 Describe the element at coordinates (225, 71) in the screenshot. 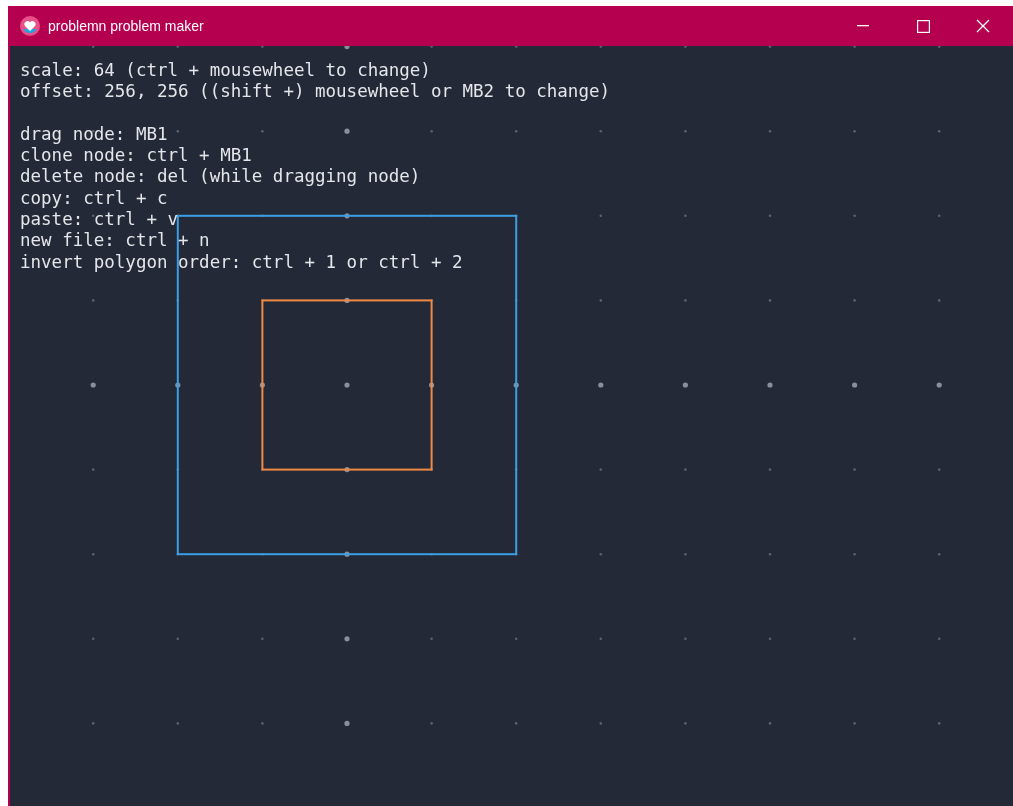

I see `help-text: scale: 64 (ctrl + mousewheel to change)` at that location.